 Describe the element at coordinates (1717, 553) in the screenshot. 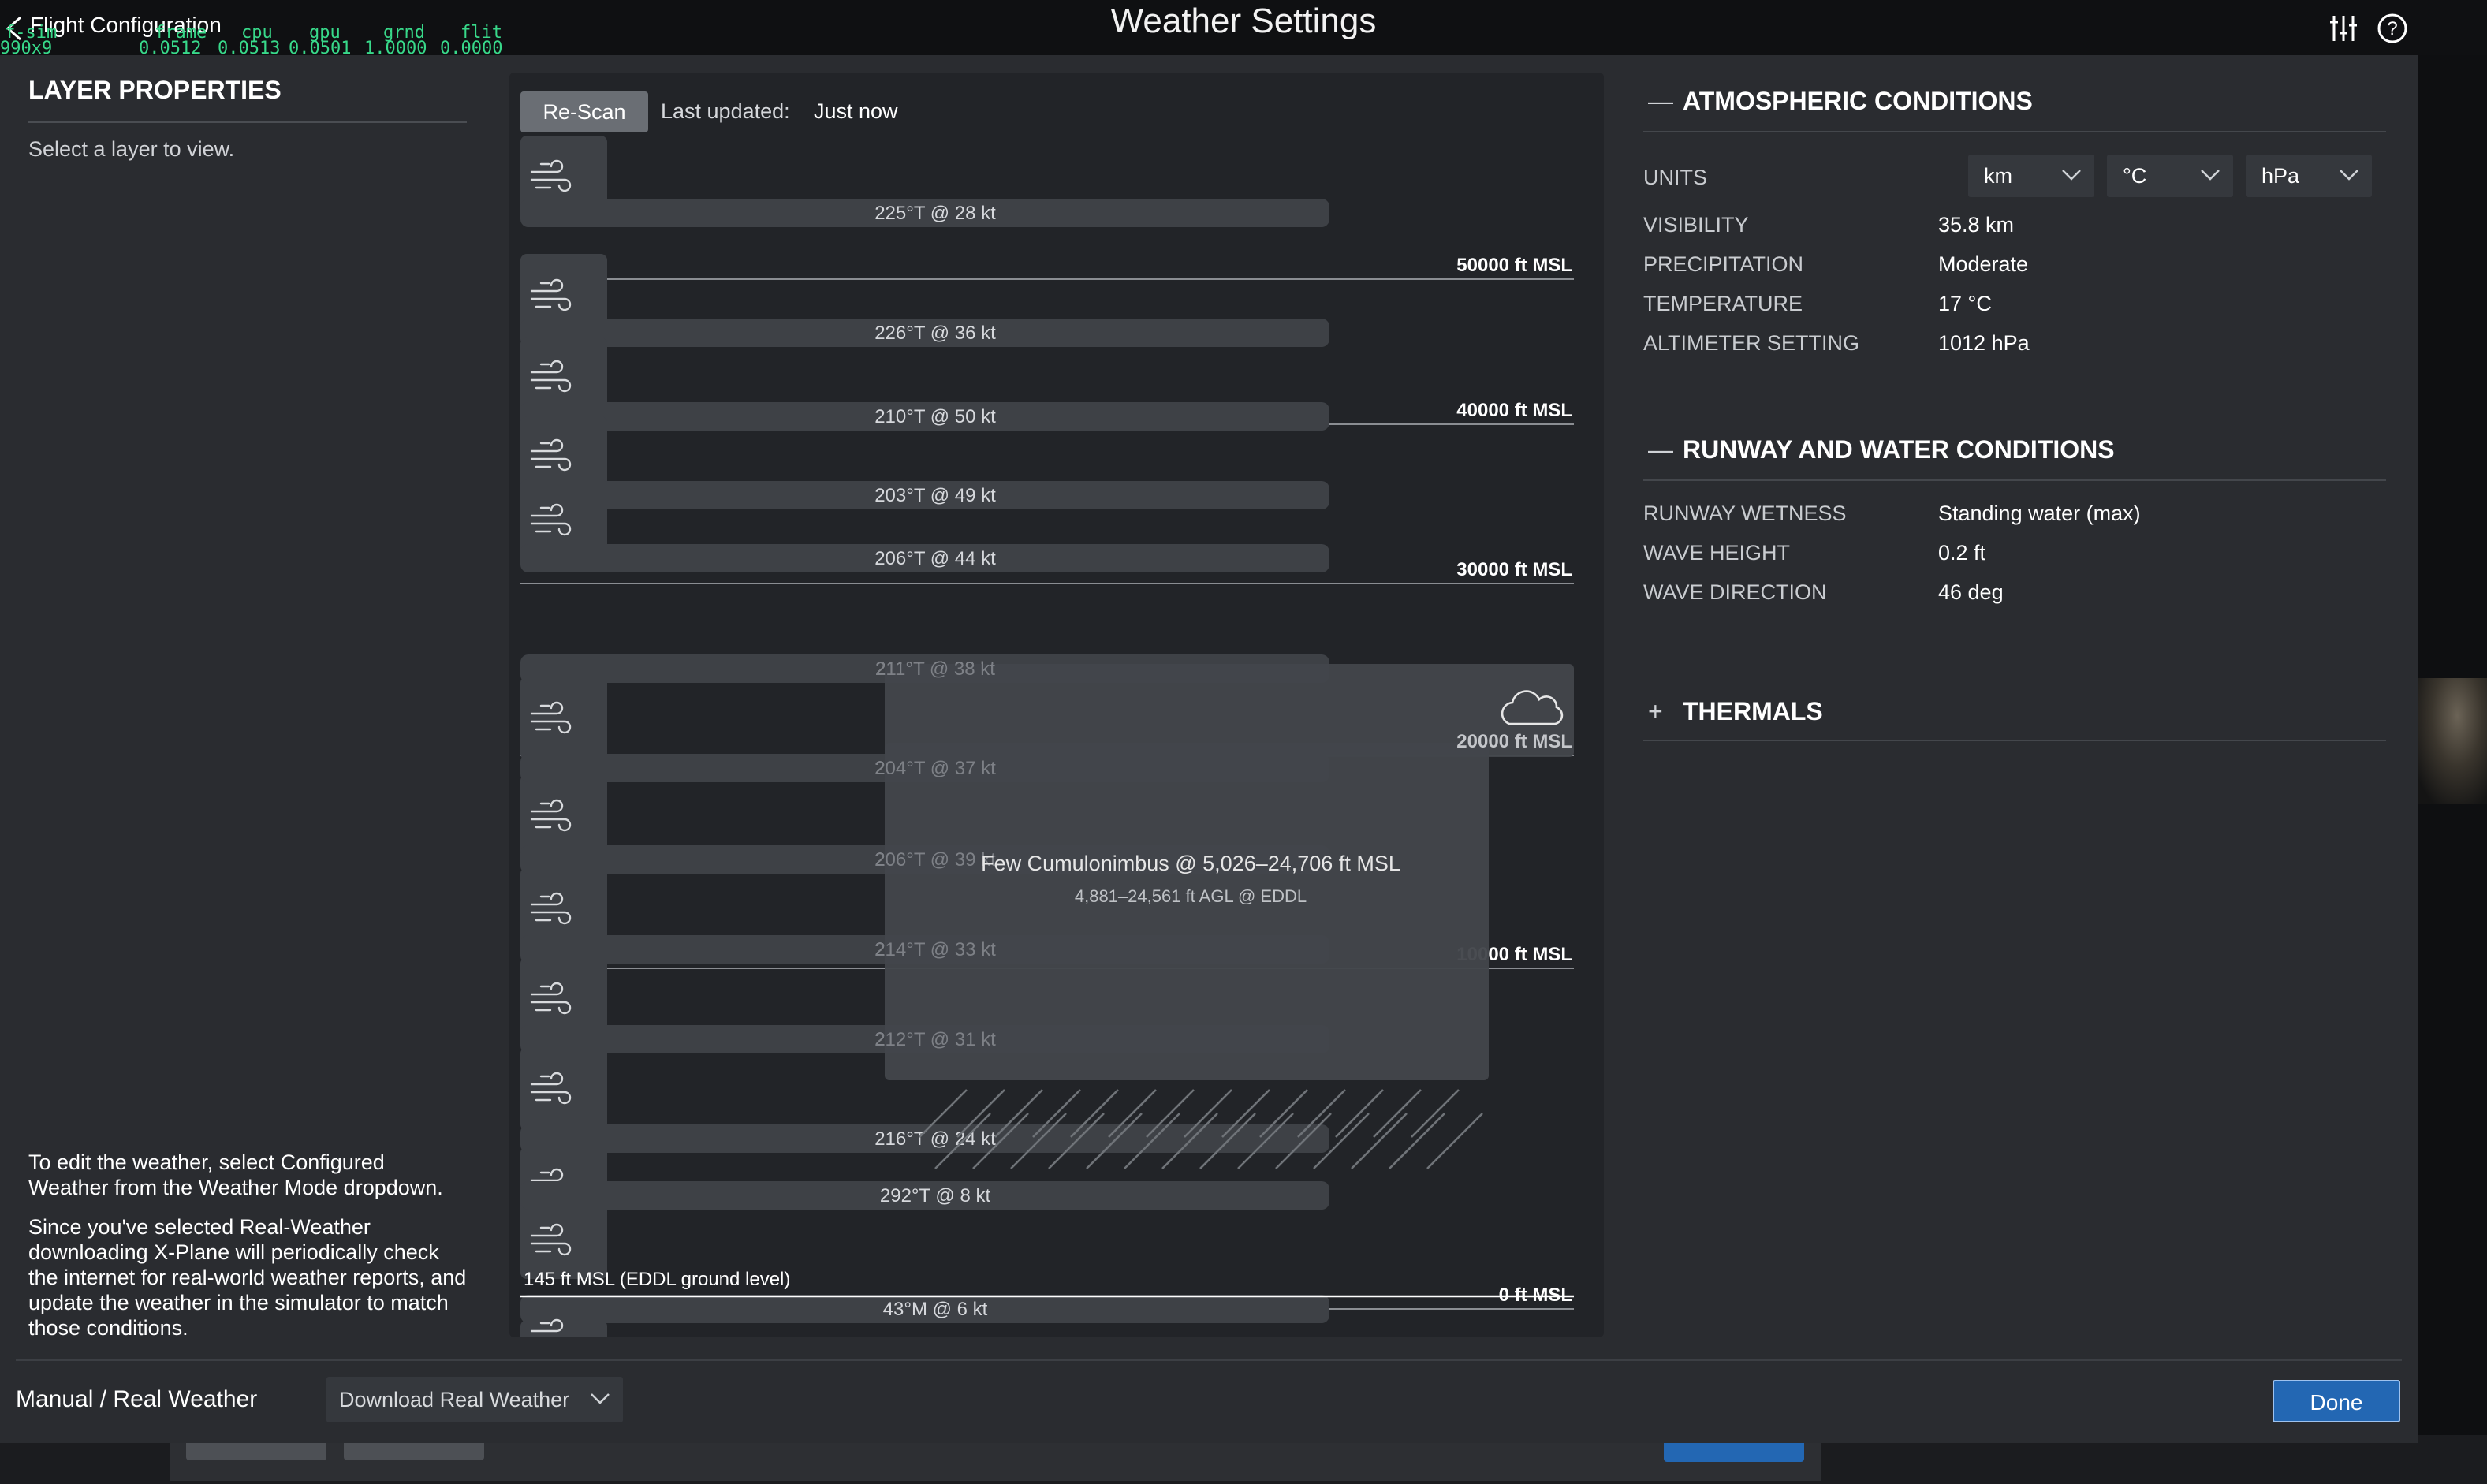

I see `wave-height-label: WAVE HEIGHT` at that location.